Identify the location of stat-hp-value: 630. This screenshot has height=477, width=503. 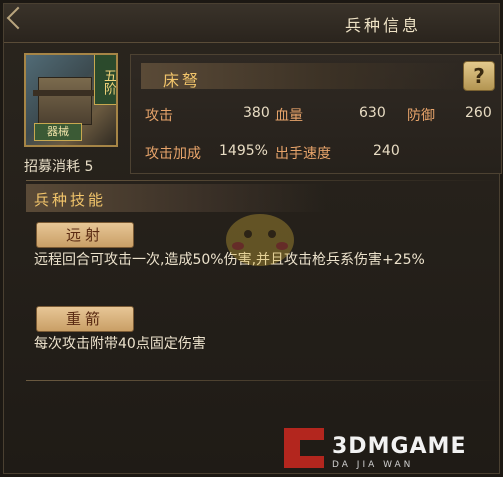
(372, 113).